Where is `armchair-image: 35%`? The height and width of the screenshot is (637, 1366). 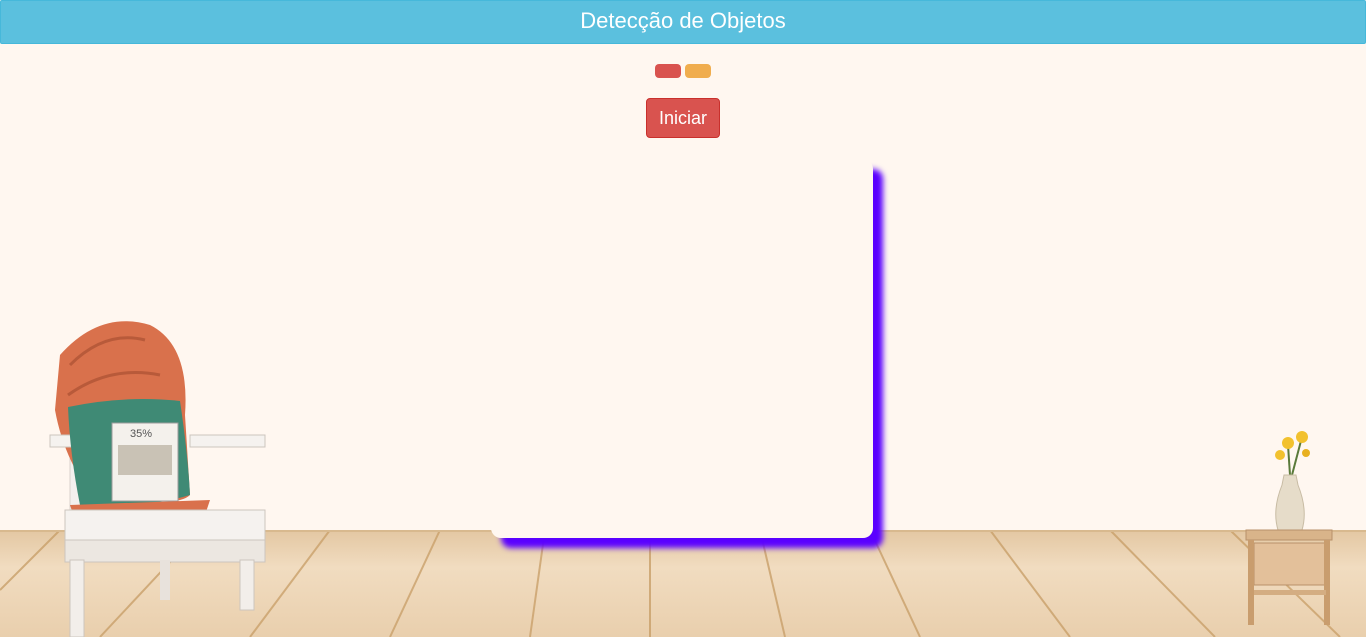
armchair-image: 35% is located at coordinates (157, 479).